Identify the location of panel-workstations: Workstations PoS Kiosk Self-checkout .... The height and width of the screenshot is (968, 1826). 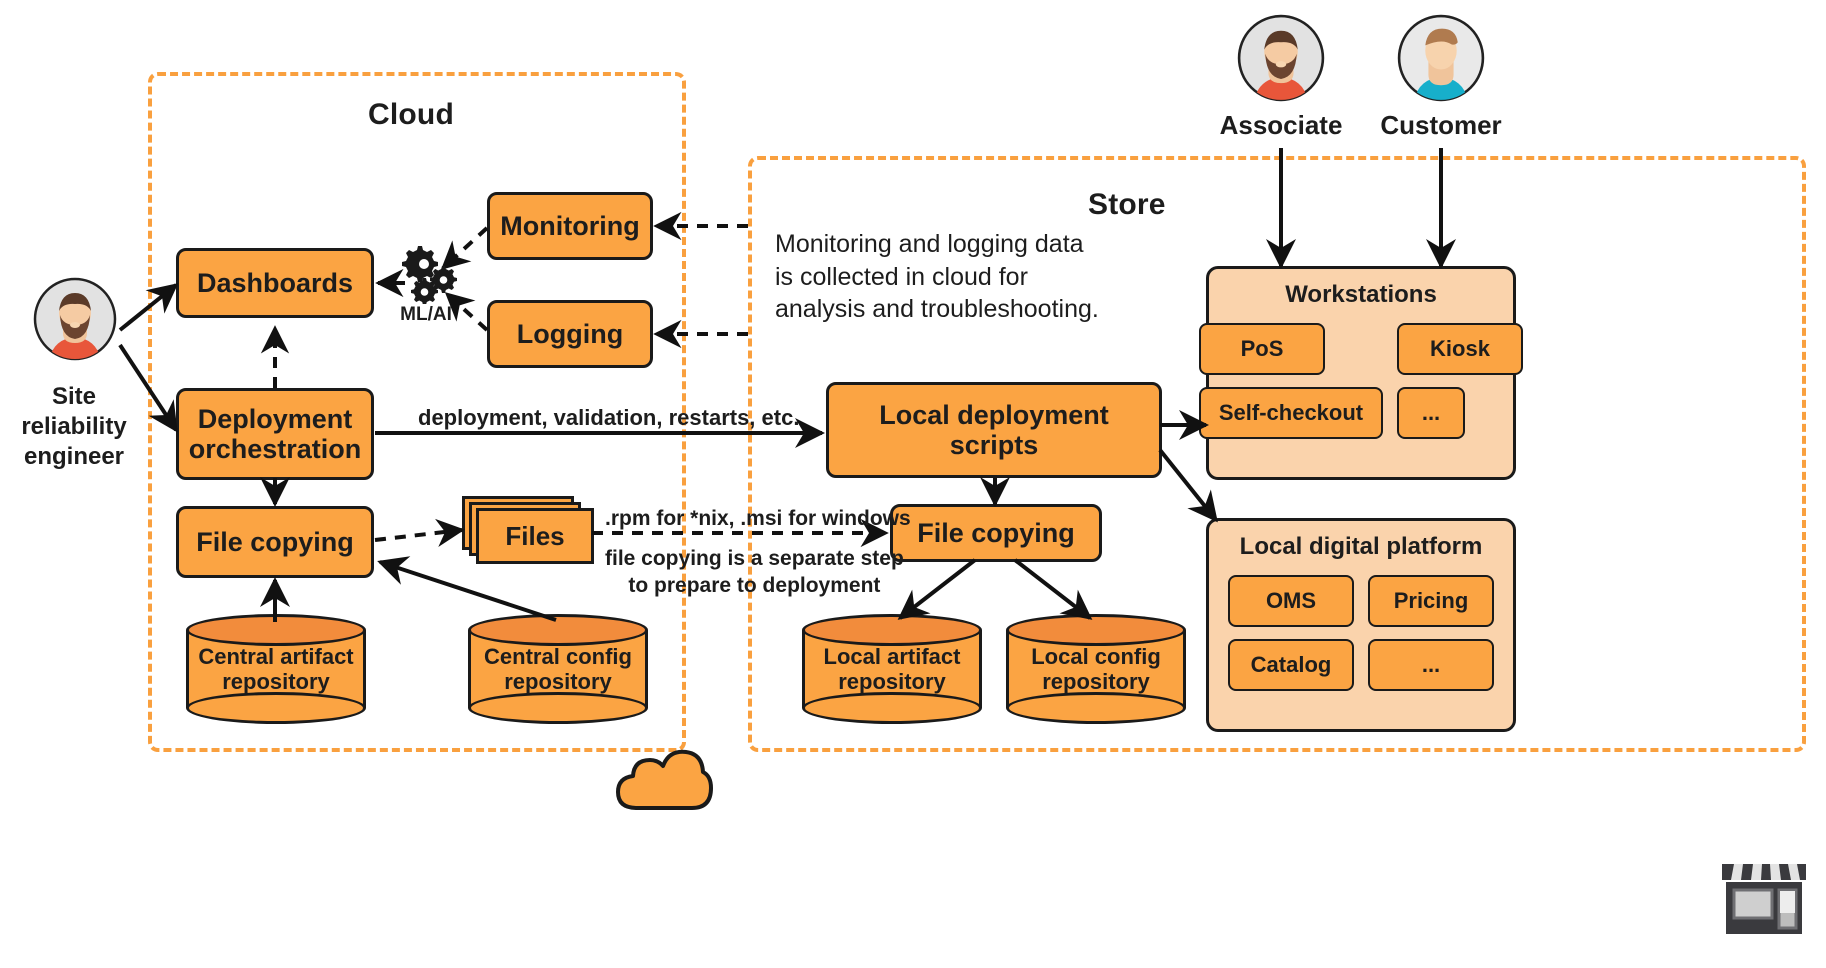
(1361, 373).